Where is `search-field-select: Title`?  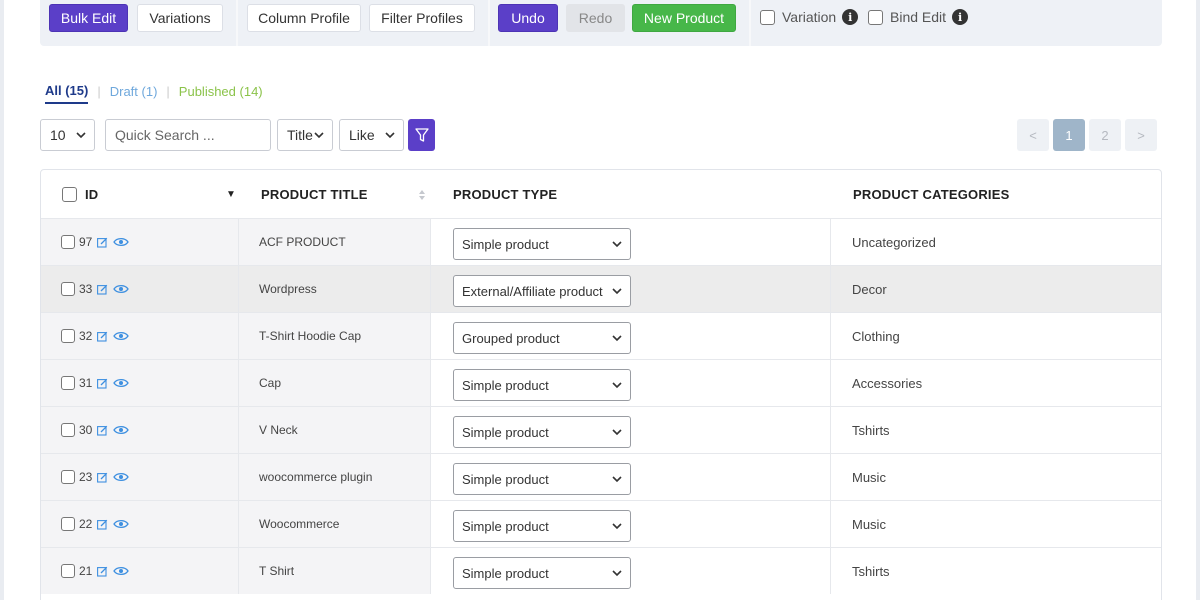
search-field-select: Title is located at coordinates (305, 135).